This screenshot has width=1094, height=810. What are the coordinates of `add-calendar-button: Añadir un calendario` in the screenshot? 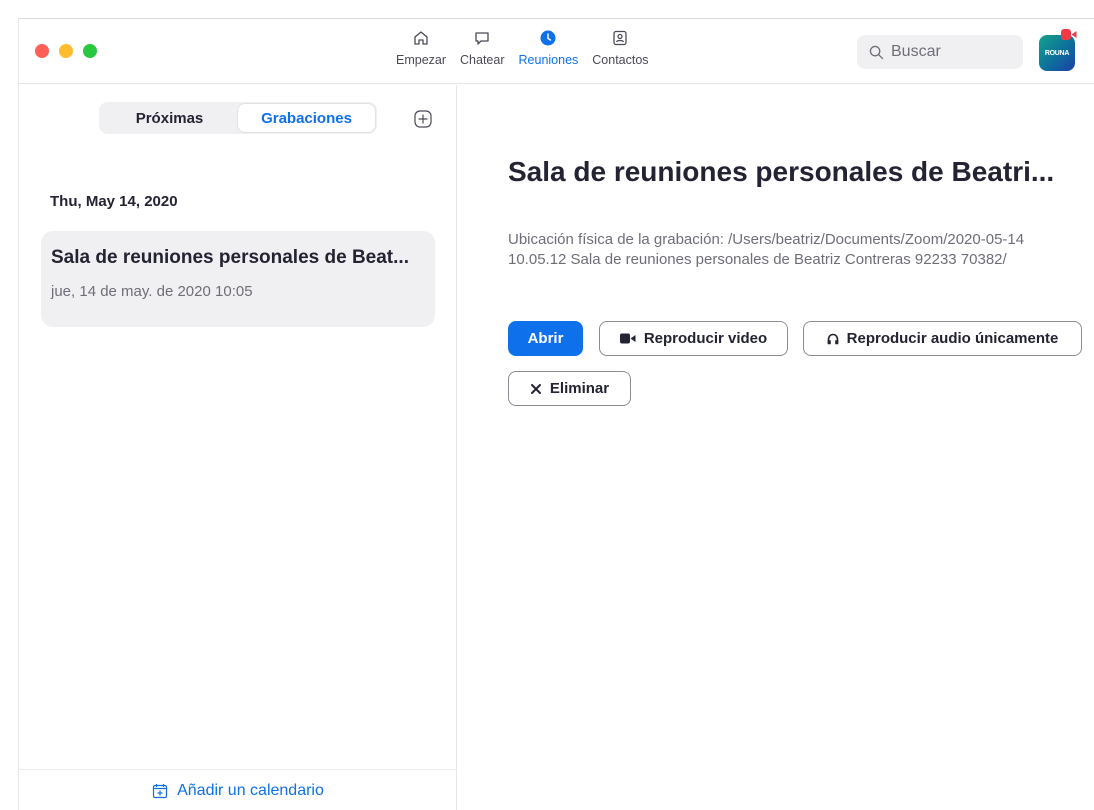 It's located at (238, 789).